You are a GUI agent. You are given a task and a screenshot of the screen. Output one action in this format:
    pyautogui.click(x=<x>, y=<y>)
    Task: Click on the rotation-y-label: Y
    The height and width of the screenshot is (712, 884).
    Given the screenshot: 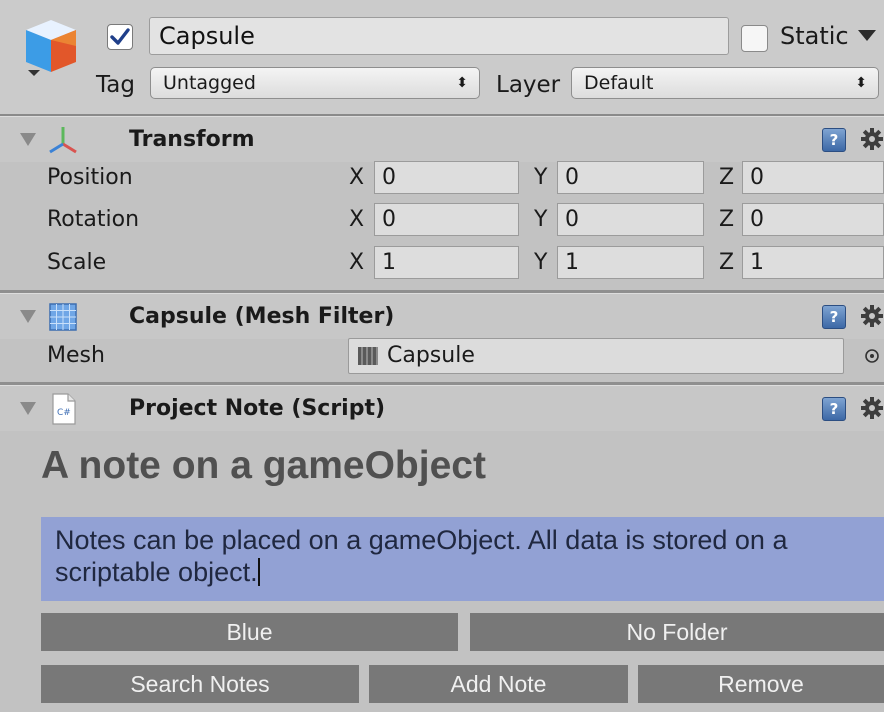 What is the action you would take?
    pyautogui.click(x=540, y=220)
    